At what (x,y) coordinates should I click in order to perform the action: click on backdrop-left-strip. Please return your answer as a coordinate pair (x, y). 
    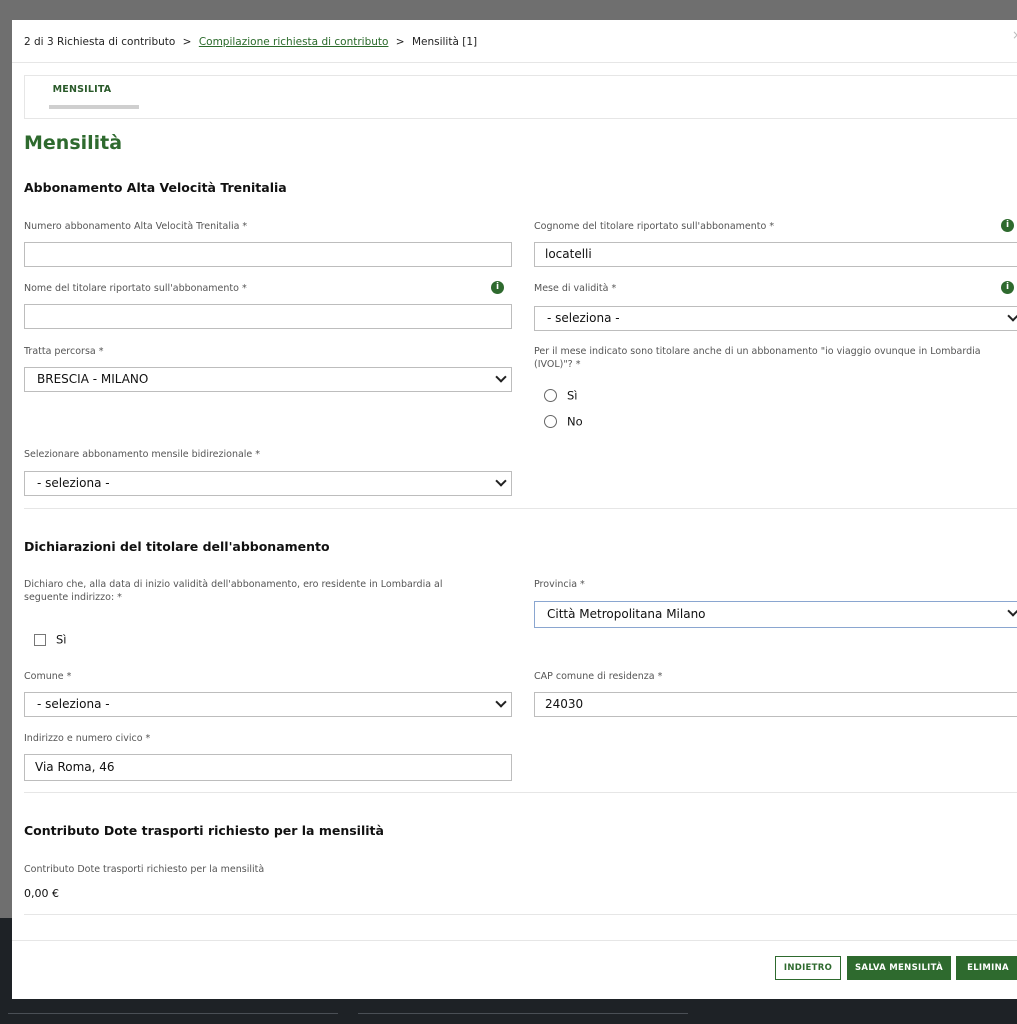
    Looking at the image, I should click on (6, 470).